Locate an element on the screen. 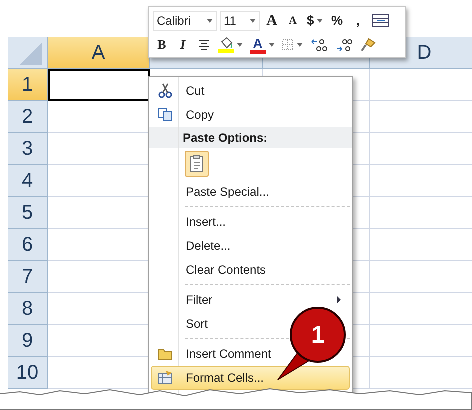 The image size is (472, 410). merge-cells-icon is located at coordinates (381, 21).